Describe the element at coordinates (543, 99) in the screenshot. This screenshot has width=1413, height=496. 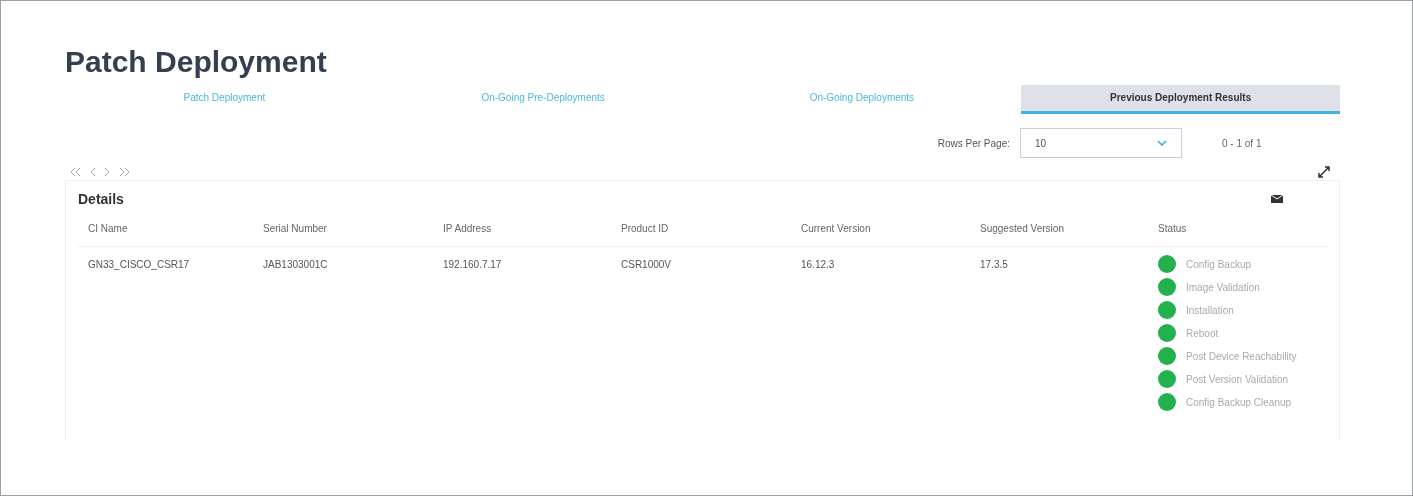
I see `tab: On-Going Pre-Deployments` at that location.